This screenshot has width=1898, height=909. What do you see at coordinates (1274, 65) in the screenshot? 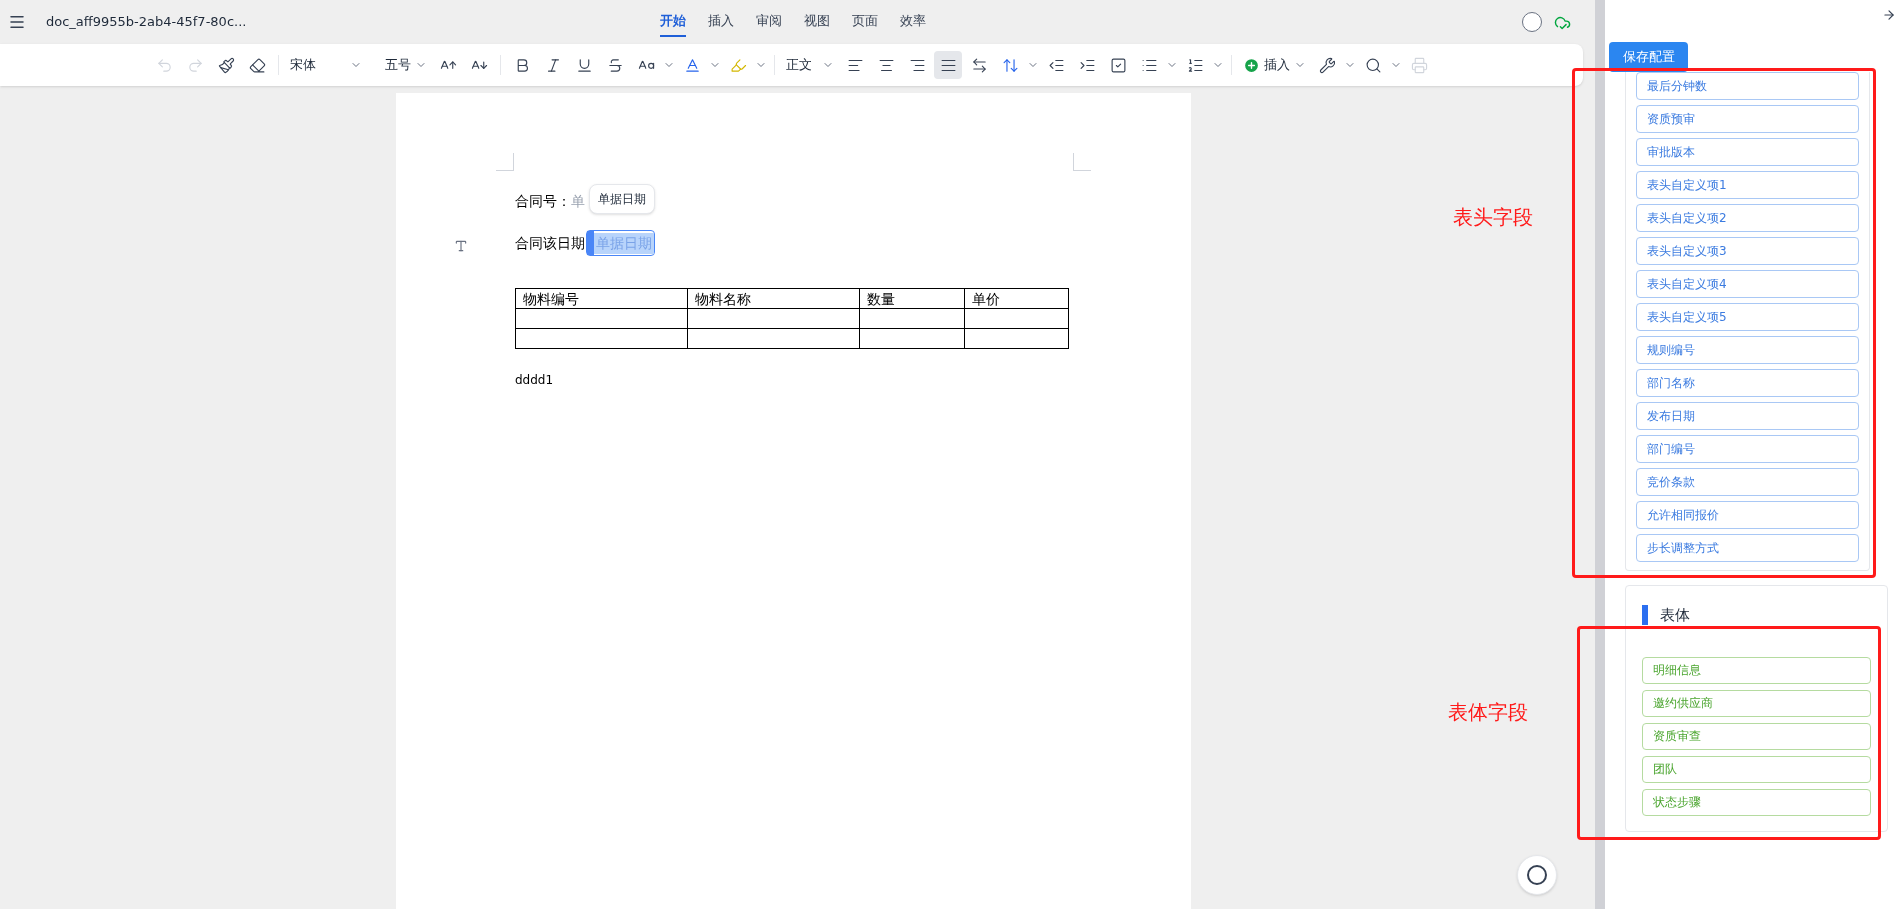
I see `insert-button: 插入` at bounding box center [1274, 65].